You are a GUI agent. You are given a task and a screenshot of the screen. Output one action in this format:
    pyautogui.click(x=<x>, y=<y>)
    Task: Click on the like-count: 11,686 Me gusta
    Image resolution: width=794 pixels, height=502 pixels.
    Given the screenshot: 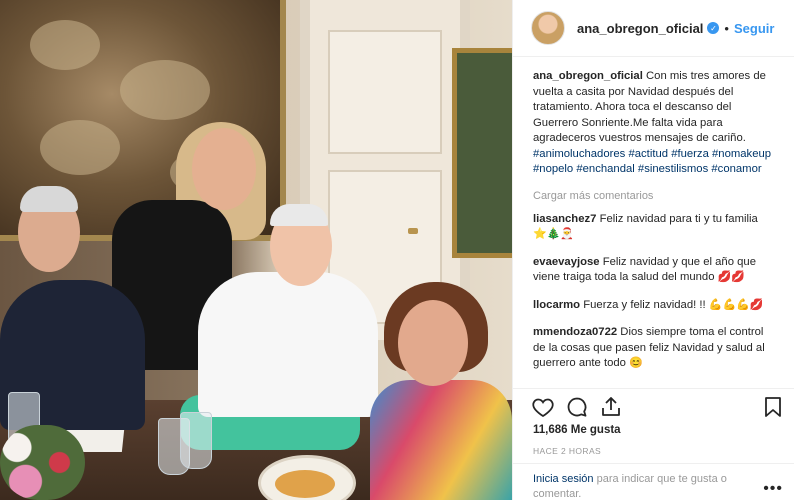 What is the action you would take?
    pyautogui.click(x=577, y=430)
    